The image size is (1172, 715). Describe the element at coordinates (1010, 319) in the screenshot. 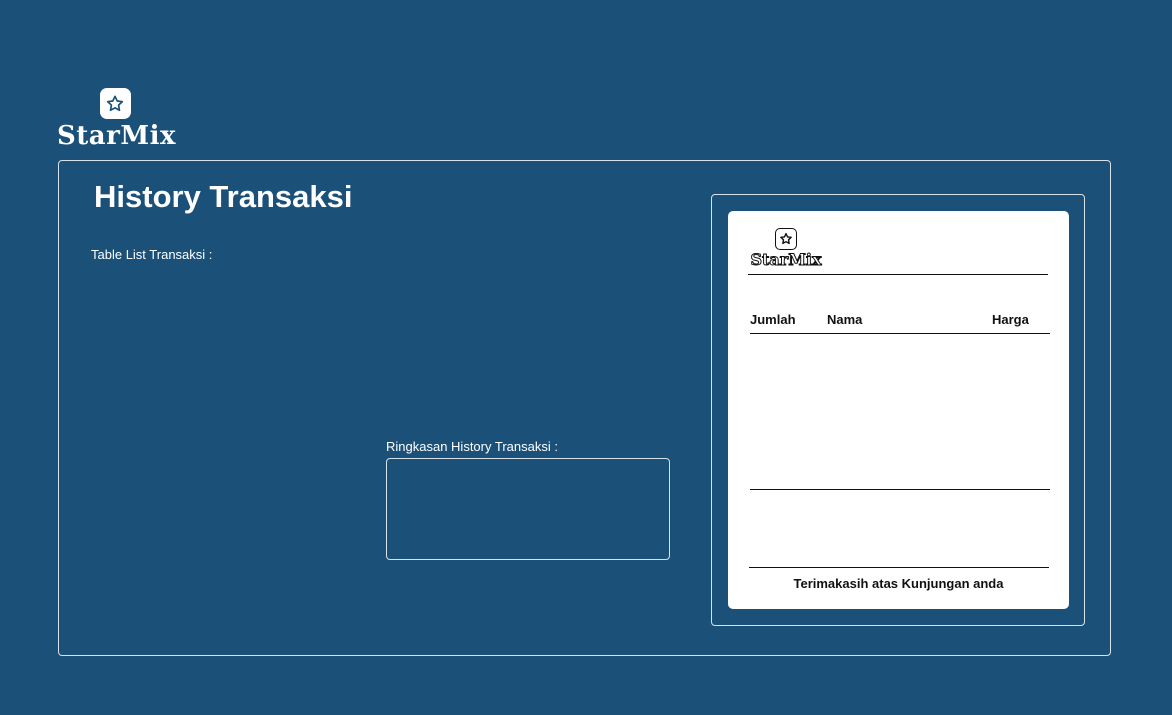

I see `column-header-harga: Harga` at that location.